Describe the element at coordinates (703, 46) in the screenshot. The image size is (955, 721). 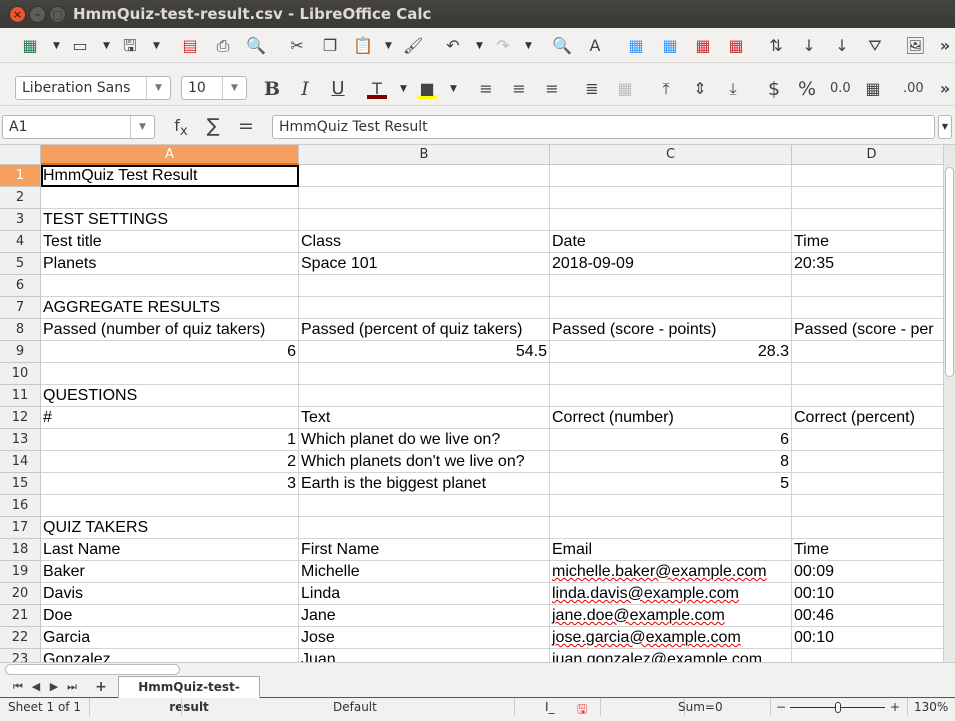
I see `delete-row-icon: ▦` at that location.